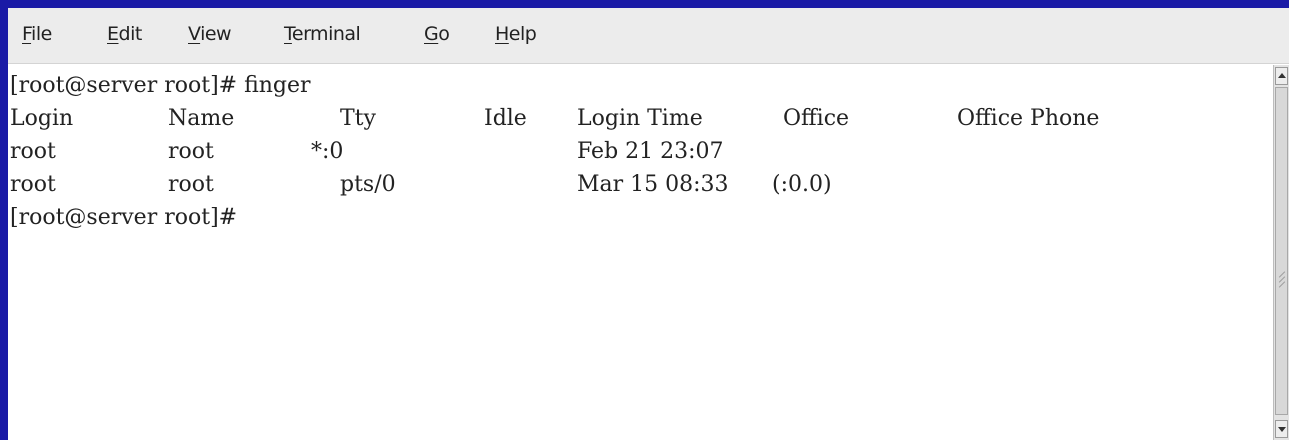 Image resolution: width=1289 pixels, height=440 pixels. What do you see at coordinates (194, 34) in the screenshot?
I see `menu-view-mnemonic: V` at bounding box center [194, 34].